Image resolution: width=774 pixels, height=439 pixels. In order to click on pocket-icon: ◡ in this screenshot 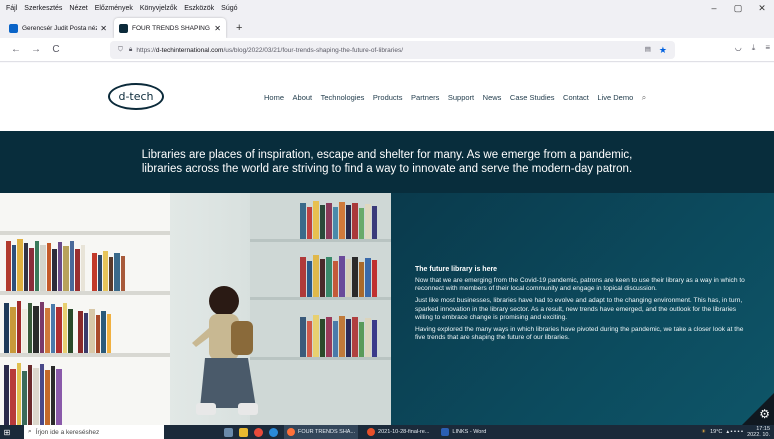, I will do `click(738, 48)`.